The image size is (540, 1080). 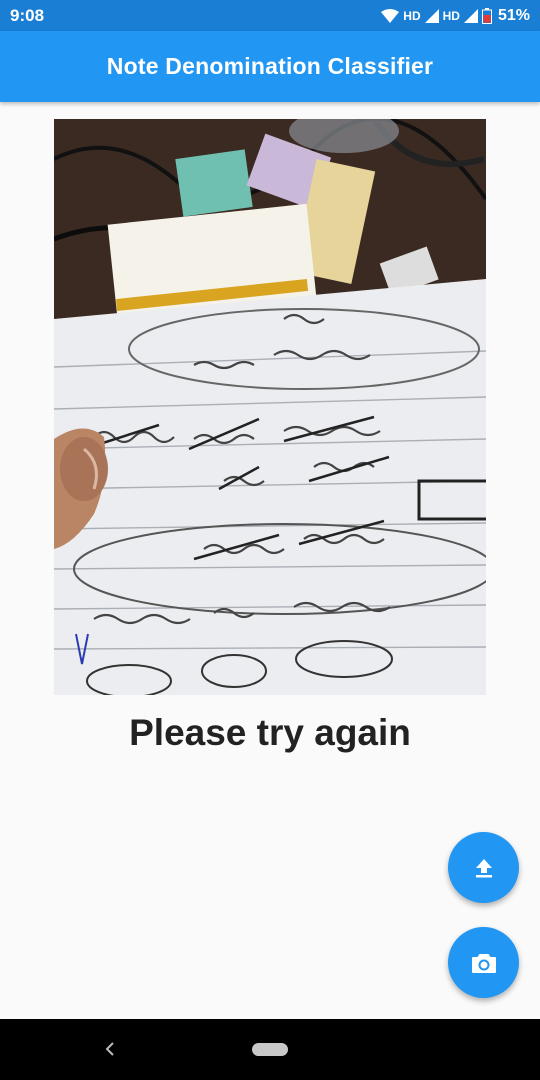 I want to click on home-pill, so click(x=270, y=1049).